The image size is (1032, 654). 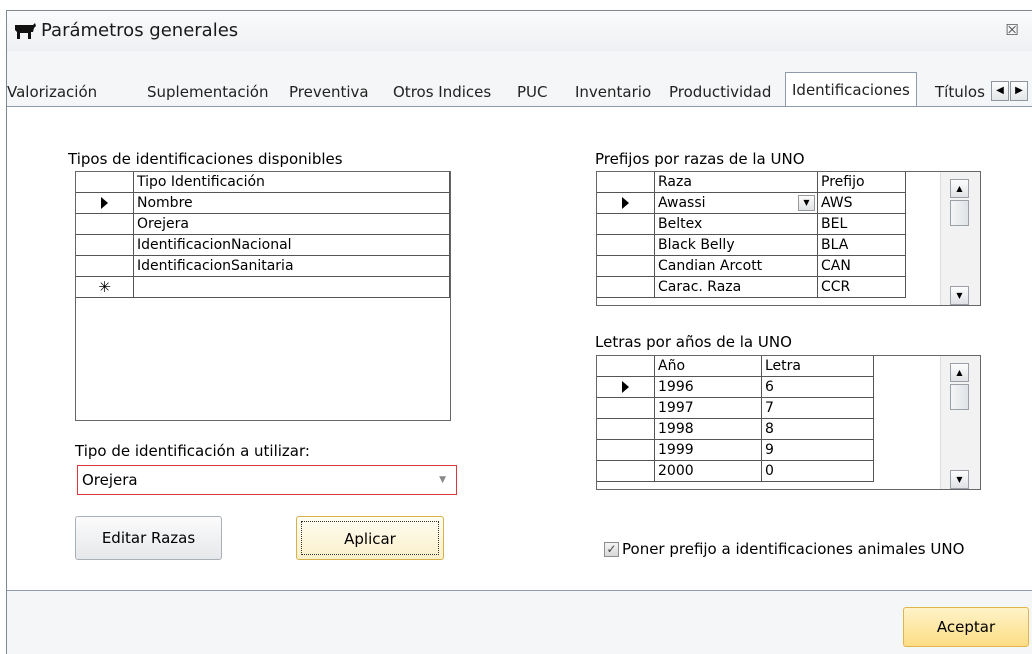 I want to click on anio-cell: 1997, so click(x=708, y=408).